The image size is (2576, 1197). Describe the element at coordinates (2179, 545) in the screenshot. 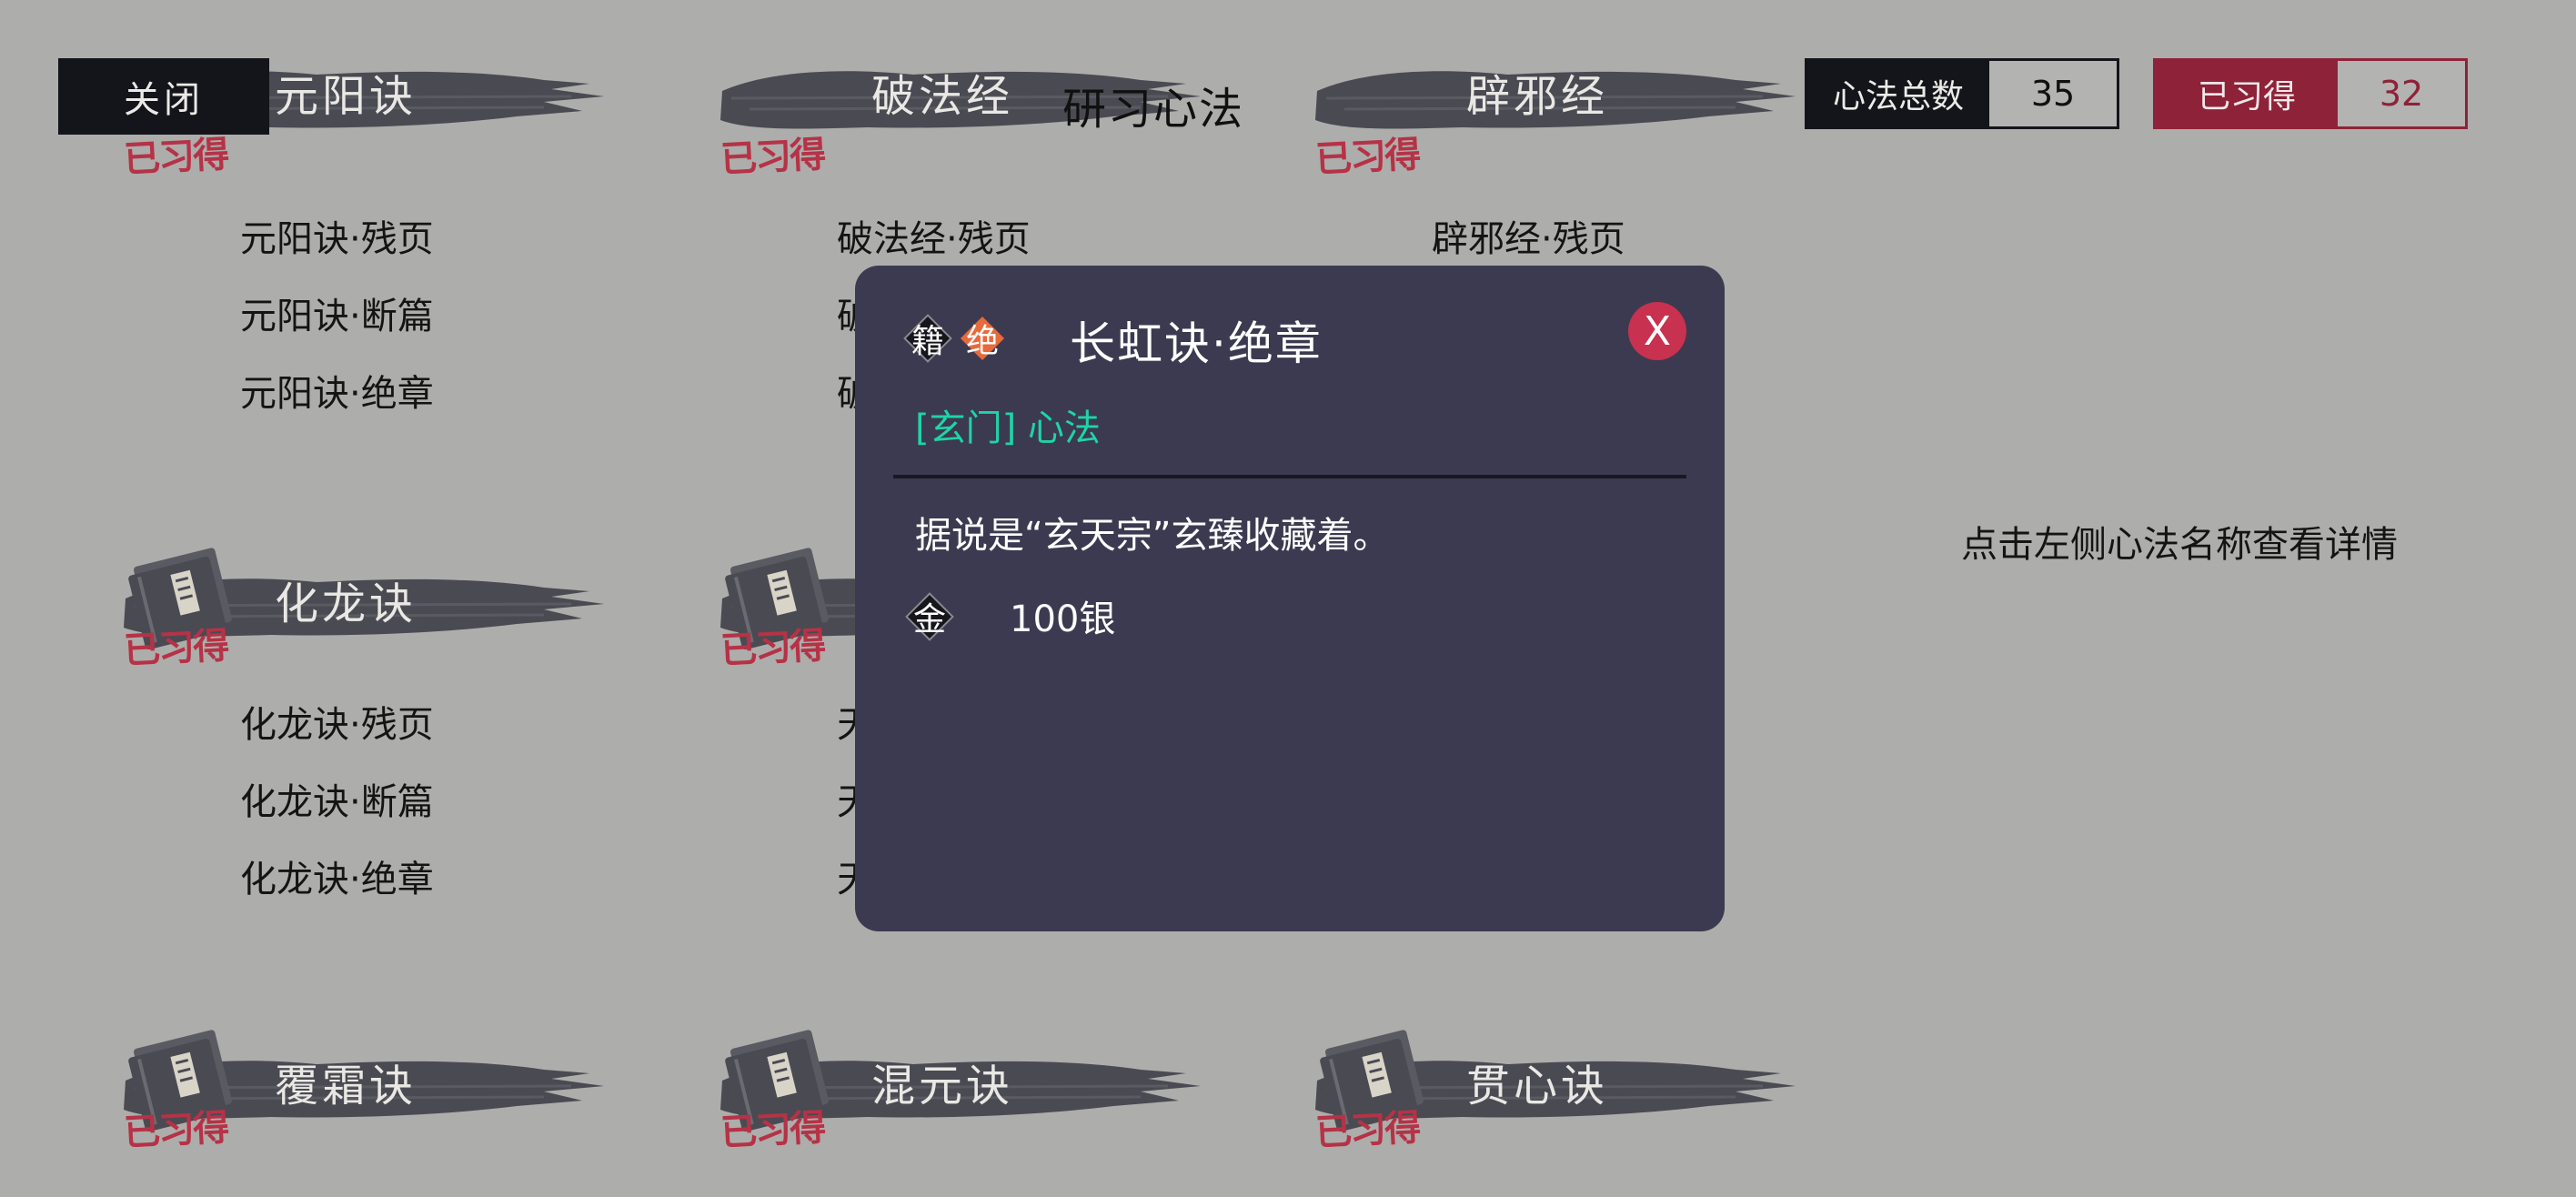

I see `detail-hint: 点击左侧心法名称查看详情` at that location.